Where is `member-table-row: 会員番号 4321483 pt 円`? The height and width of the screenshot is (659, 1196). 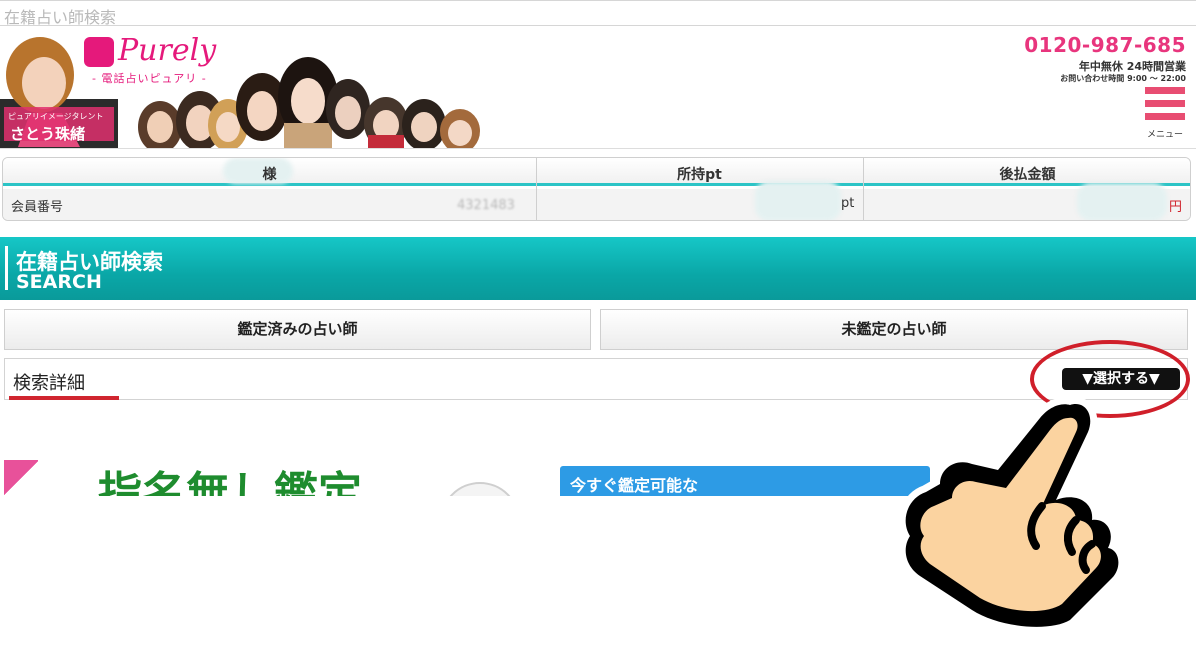
member-table-row: 会員番号 4321483 pt 円 is located at coordinates (596, 200).